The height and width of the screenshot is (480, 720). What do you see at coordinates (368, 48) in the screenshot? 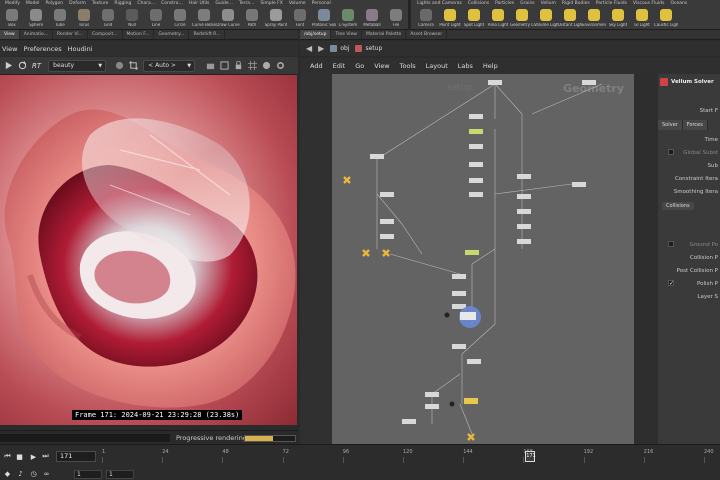
I see `path-crumb-setup: setup` at bounding box center [368, 48].